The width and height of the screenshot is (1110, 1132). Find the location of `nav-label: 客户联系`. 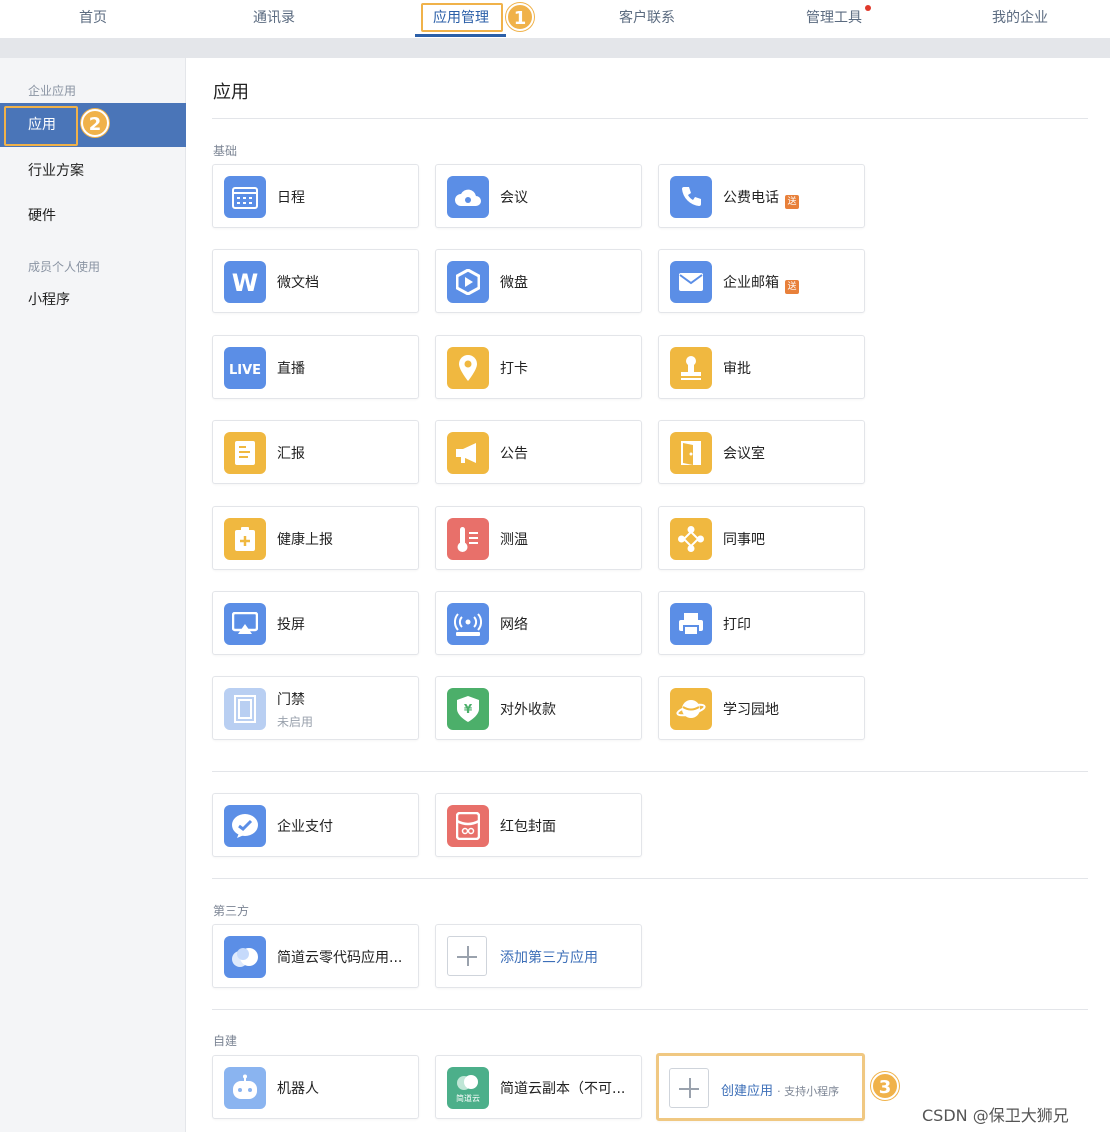

nav-label: 客户联系 is located at coordinates (647, 18).